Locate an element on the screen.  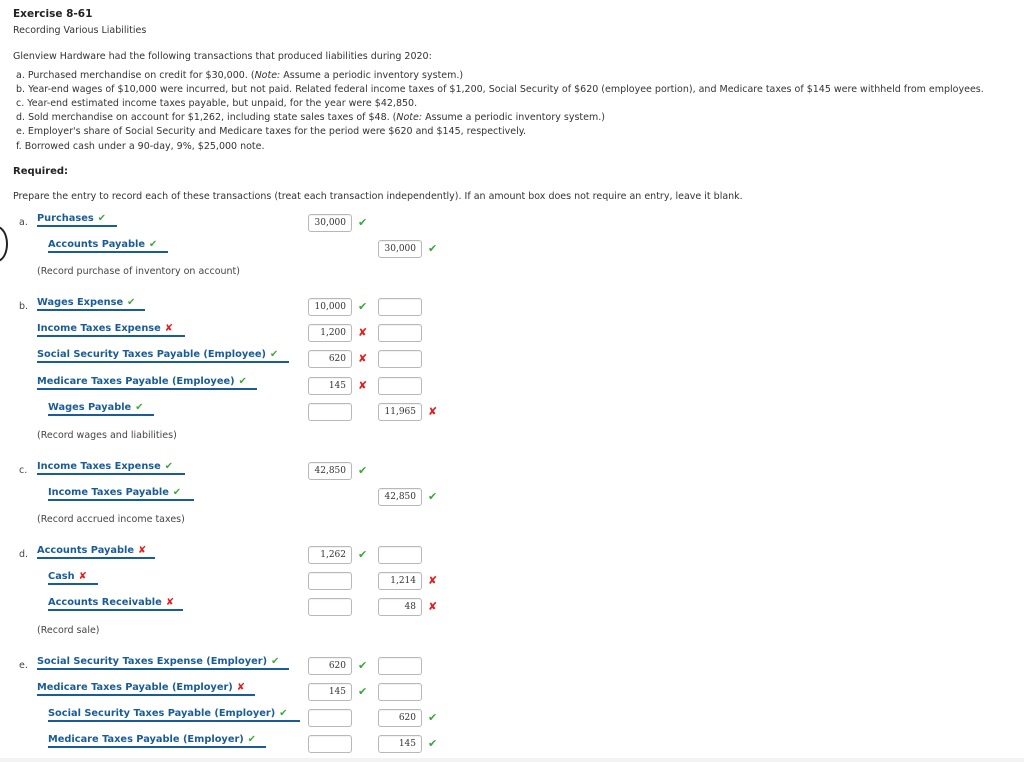
required-heading: Required: is located at coordinates (41, 171).